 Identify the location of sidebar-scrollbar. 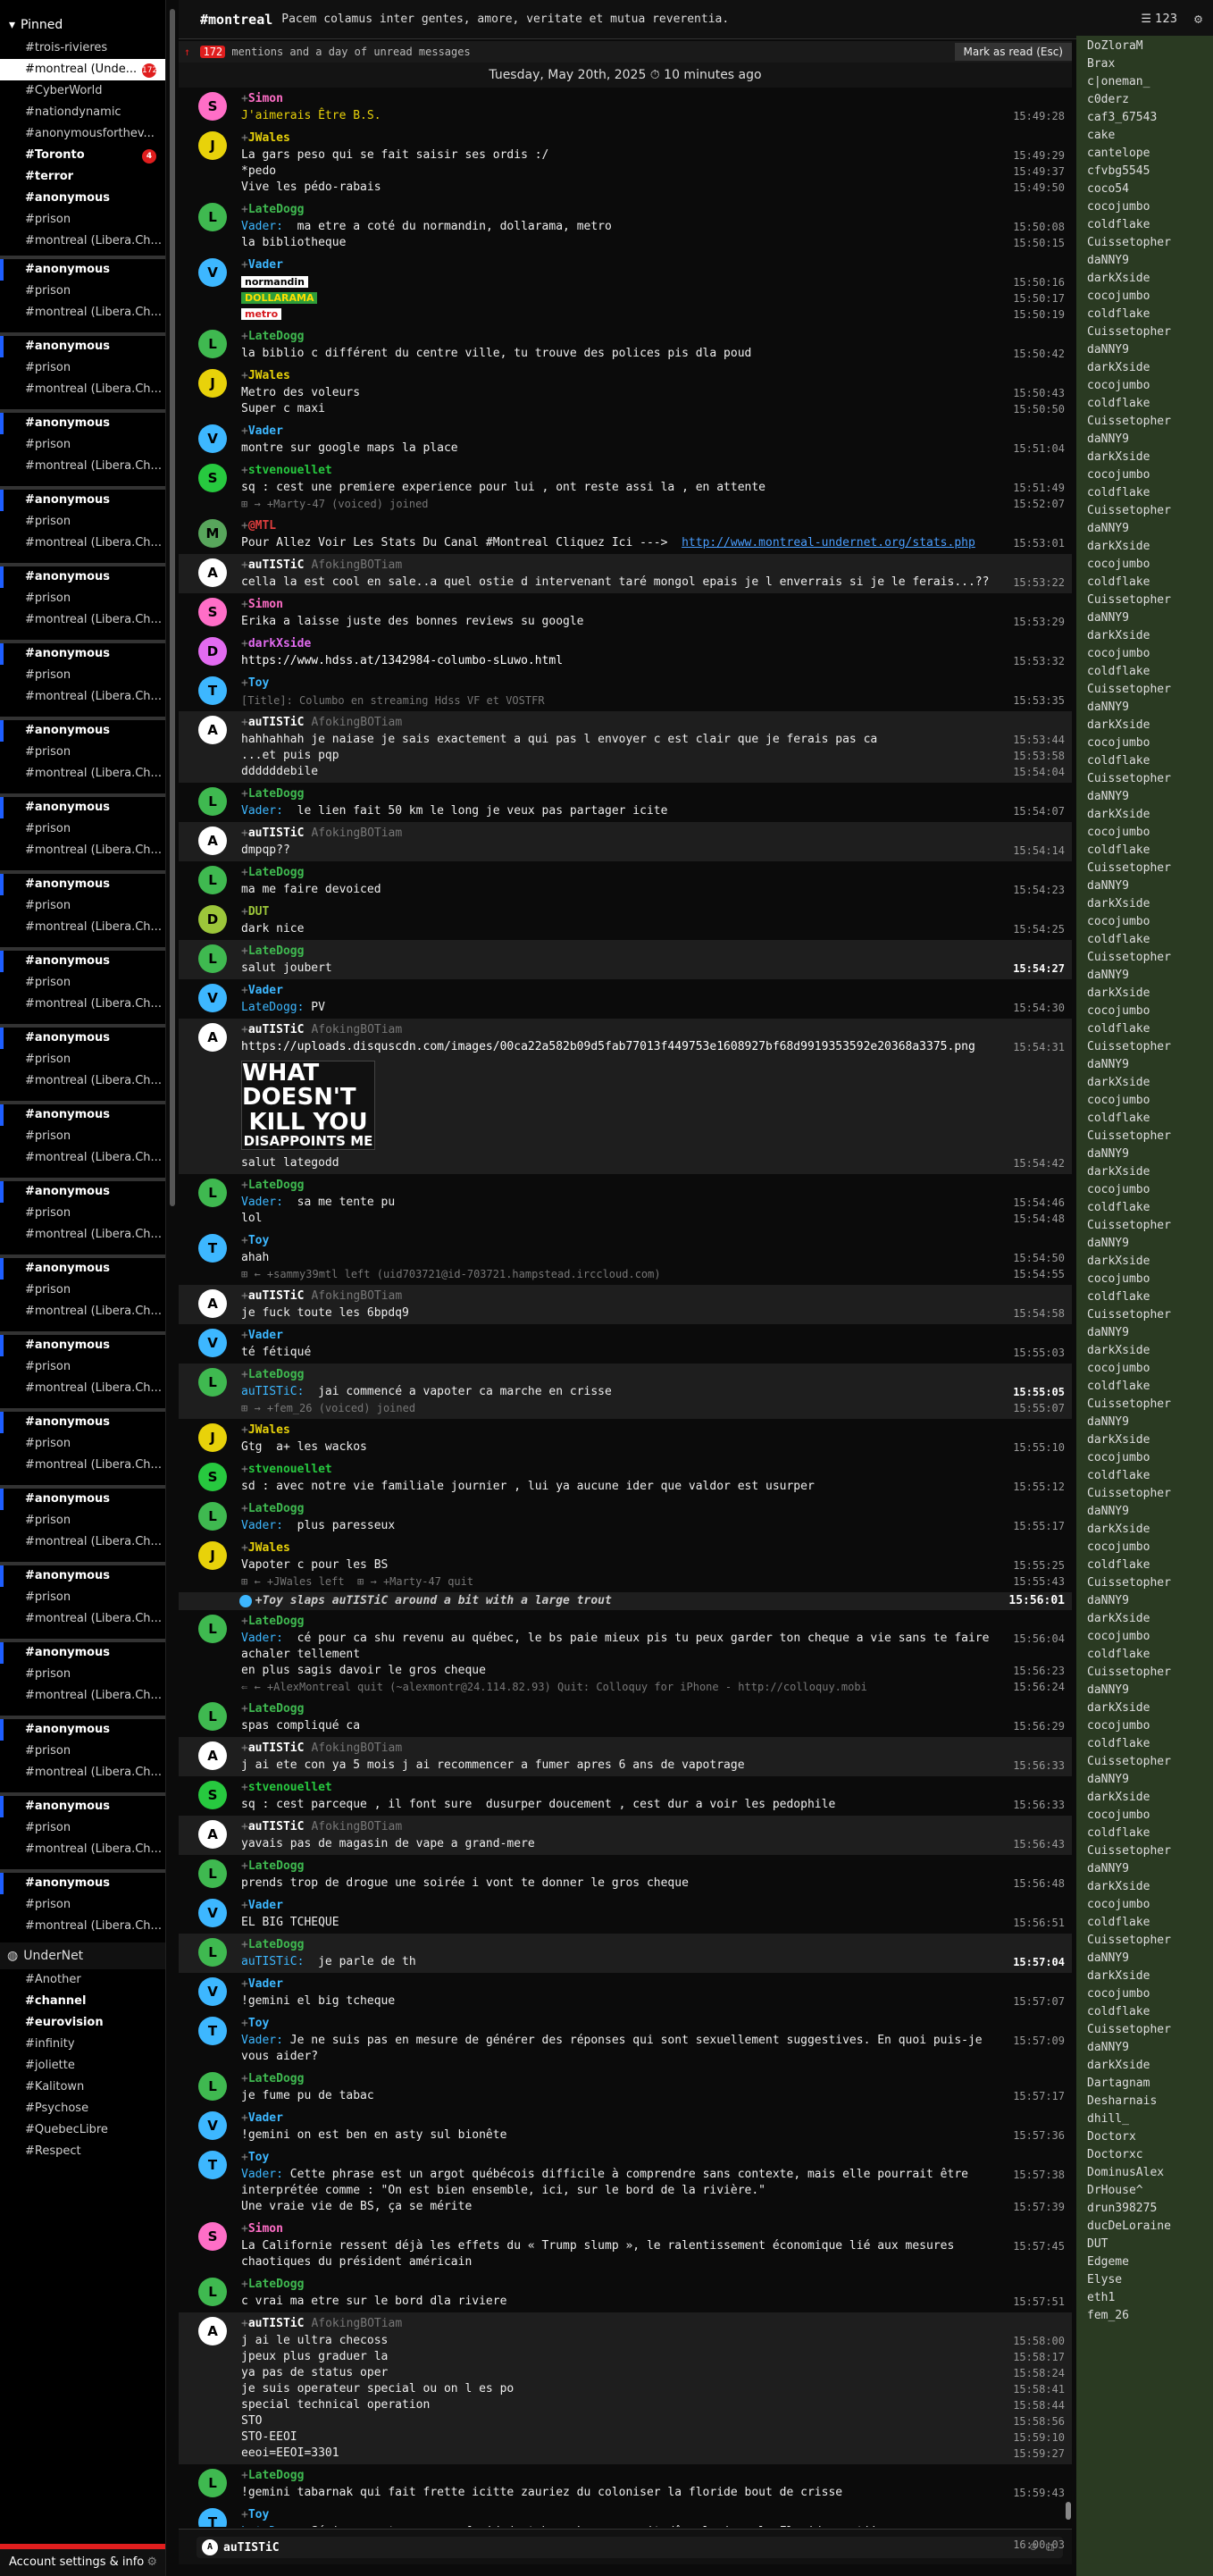
(172, 608).